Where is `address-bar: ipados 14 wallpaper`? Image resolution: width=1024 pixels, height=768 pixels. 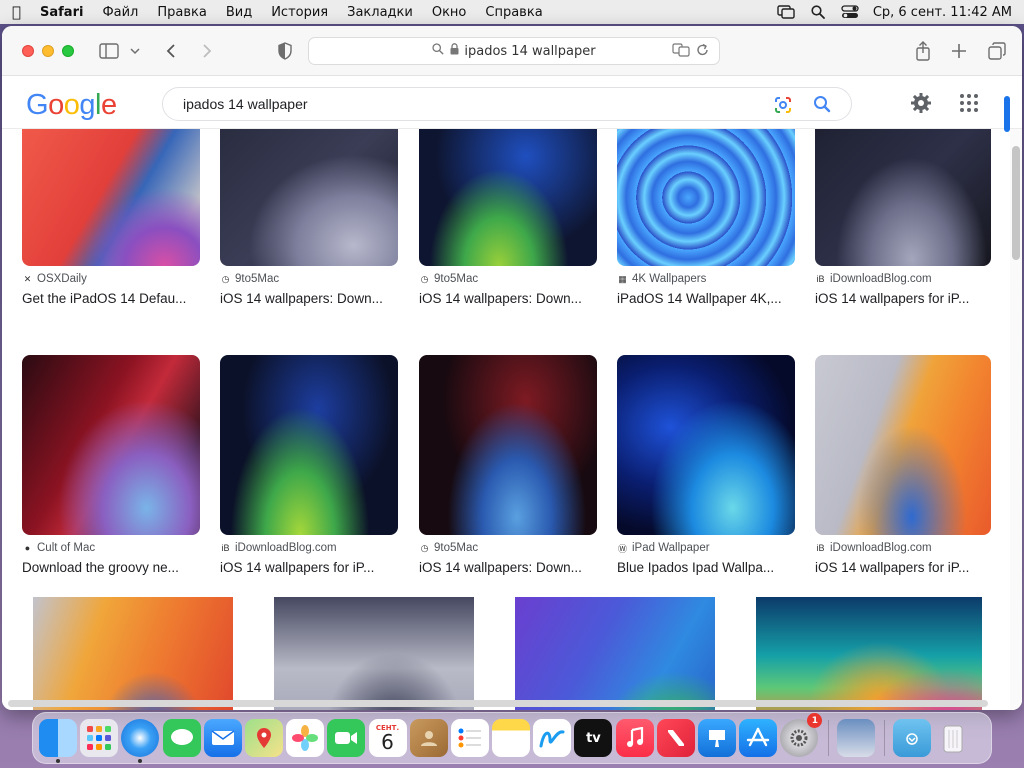
address-bar: ipados 14 wallpaper is located at coordinates (514, 51).